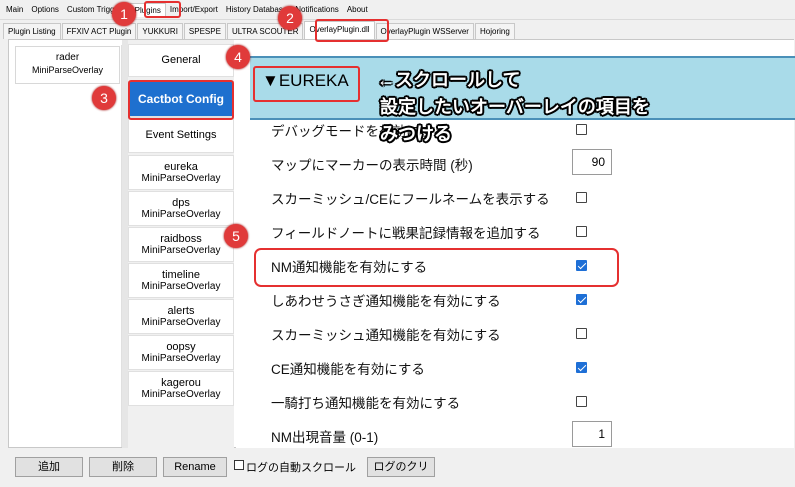  Describe the element at coordinates (348, 369) in the screenshot. I see `setting-label: CE通知機能を有効にする` at that location.